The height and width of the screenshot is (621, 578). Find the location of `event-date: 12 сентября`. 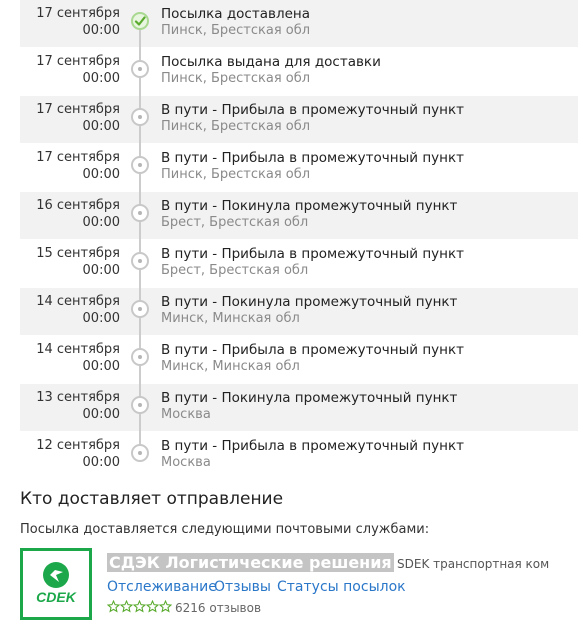

event-date: 12 сентября is located at coordinates (78, 445).